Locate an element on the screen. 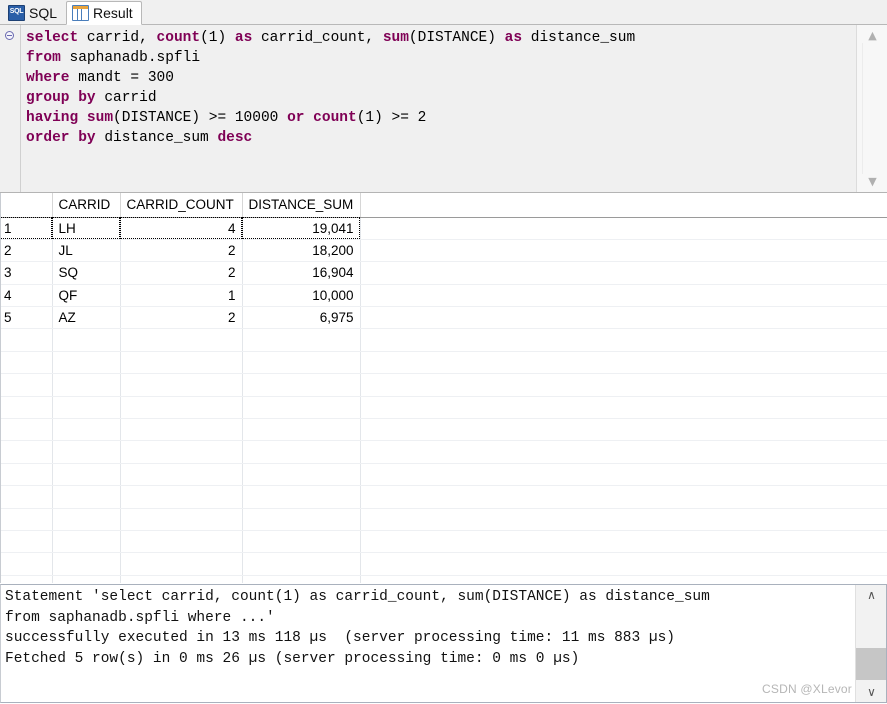 This screenshot has width=887, height=704. csdn-watermark: CSDN @XLevor is located at coordinates (807, 689).